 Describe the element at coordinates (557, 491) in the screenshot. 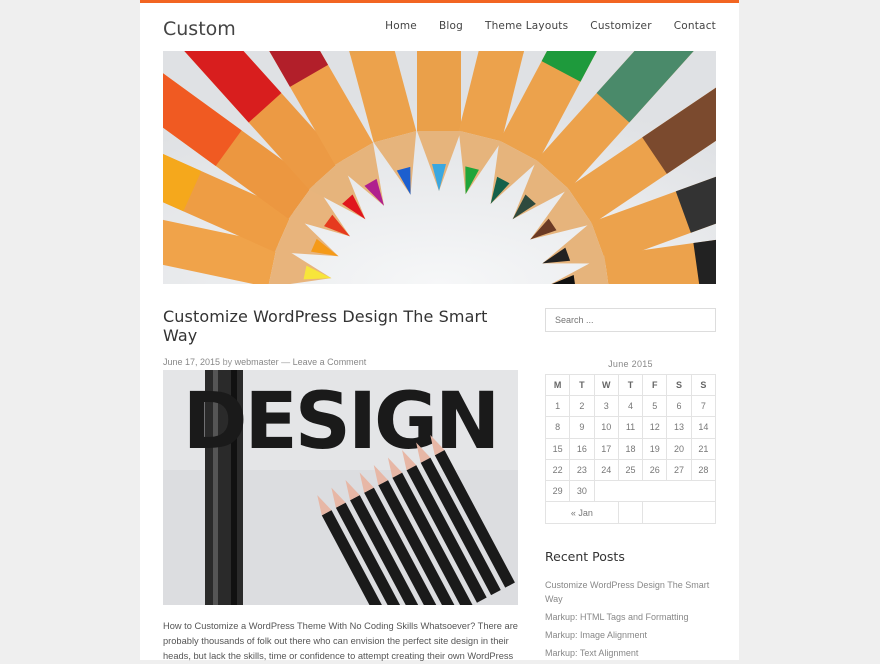

I see `calendar-day: 29` at that location.